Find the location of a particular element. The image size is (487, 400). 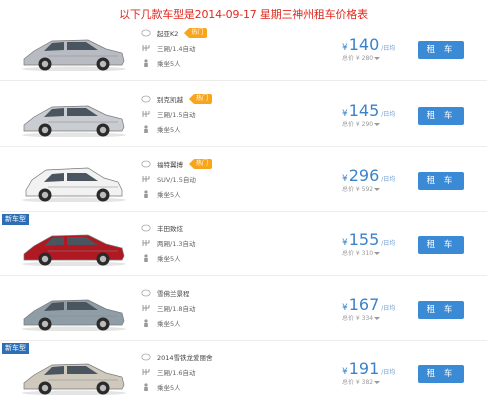

total-price: 总价 ¥ 382 is located at coordinates (379, 381).